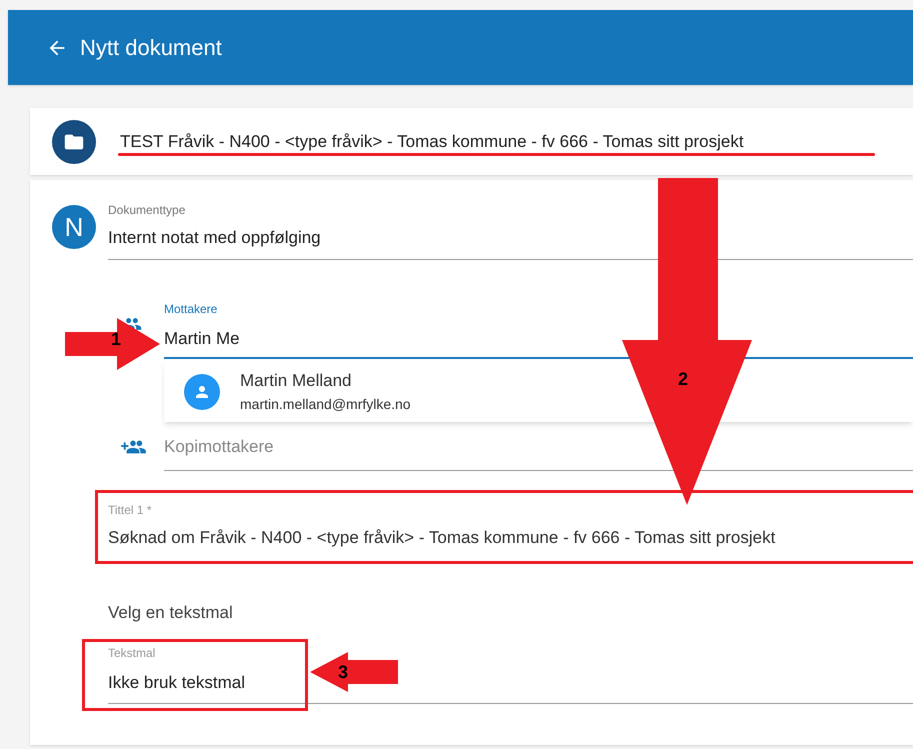 This screenshot has height=749, width=913. What do you see at coordinates (296, 381) in the screenshot?
I see `suggestion-name: Martin Melland` at bounding box center [296, 381].